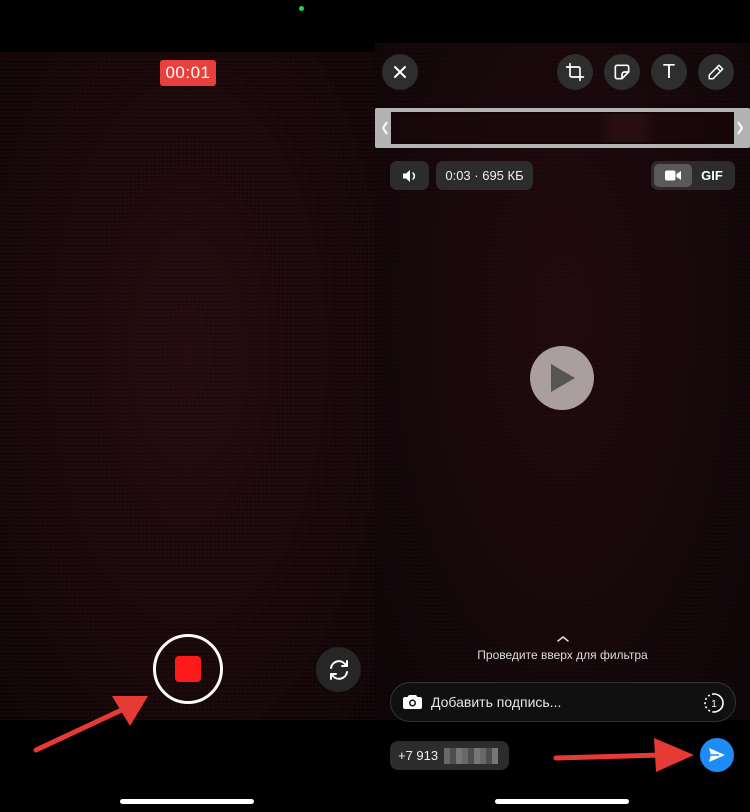 This screenshot has height=812, width=750. I want to click on video-gif-toggle: GIF, so click(693, 175).